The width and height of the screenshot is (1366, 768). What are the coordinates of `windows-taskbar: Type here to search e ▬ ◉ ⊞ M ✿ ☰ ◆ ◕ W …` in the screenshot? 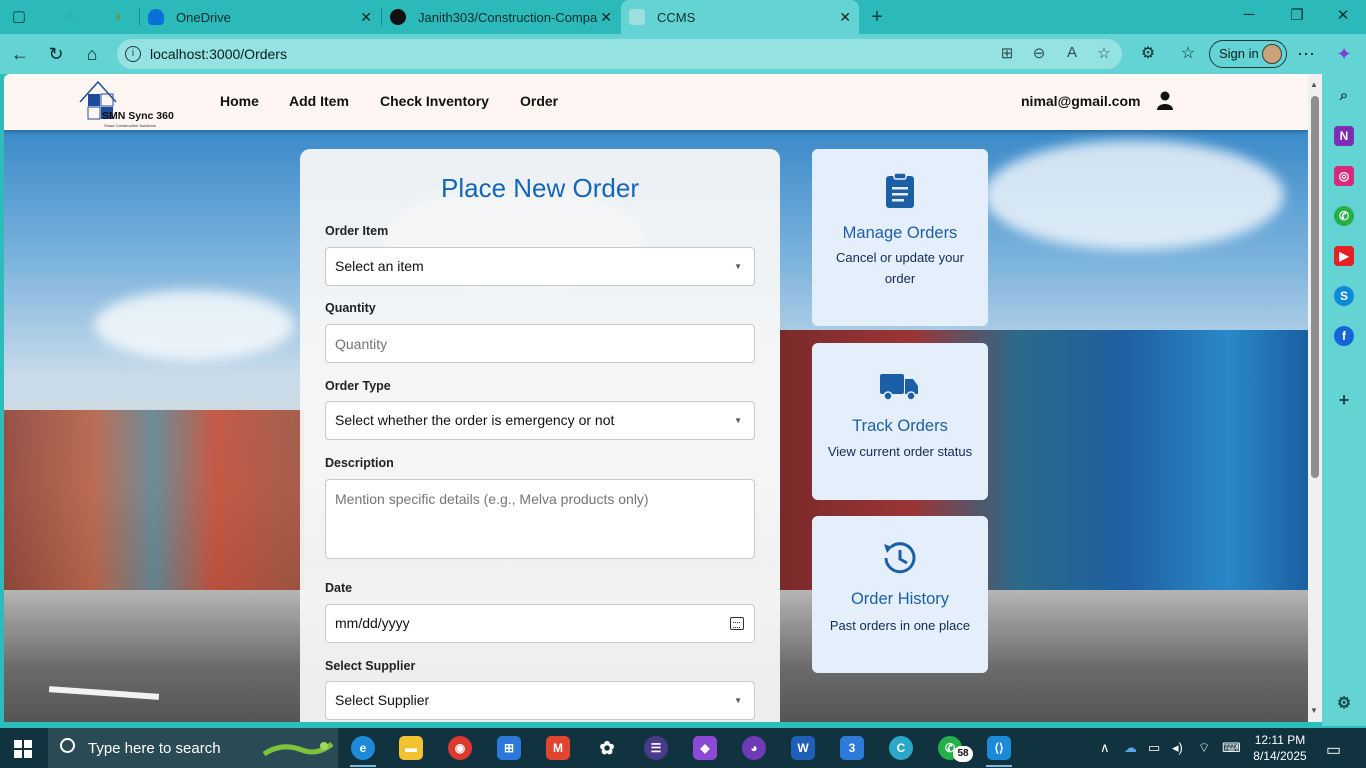 It's located at (683, 748).